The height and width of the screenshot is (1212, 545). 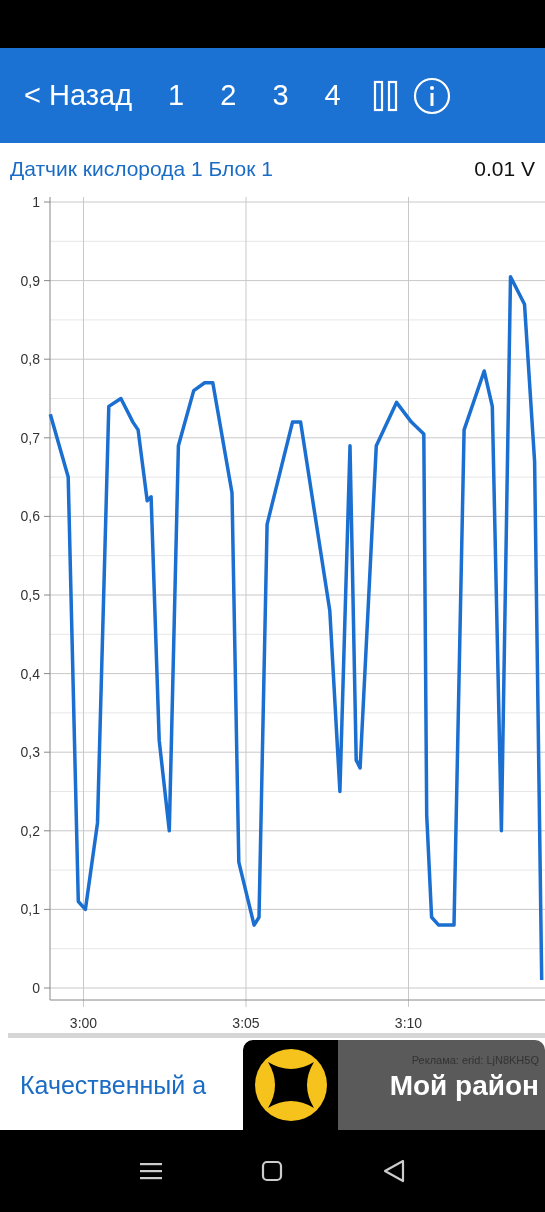 What do you see at coordinates (78, 95) in the screenshot?
I see `back-button: < Назад` at bounding box center [78, 95].